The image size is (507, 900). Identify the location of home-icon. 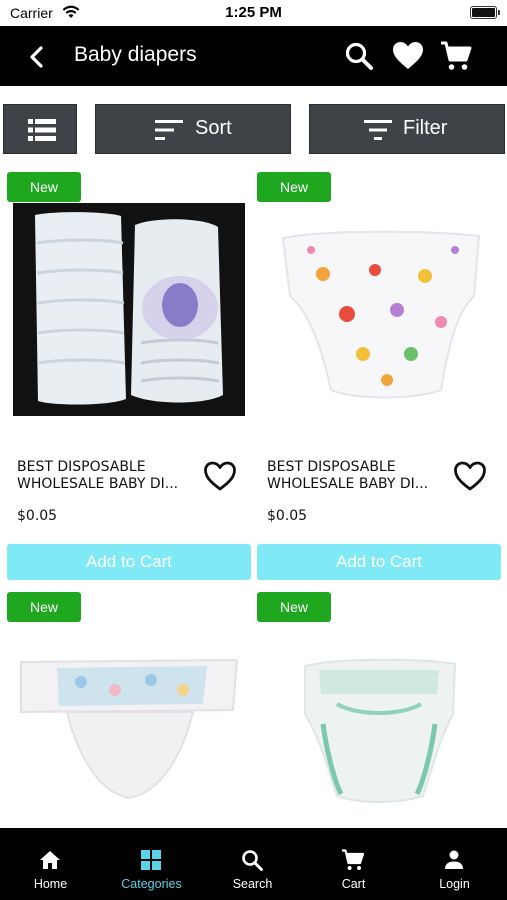
(50, 860).